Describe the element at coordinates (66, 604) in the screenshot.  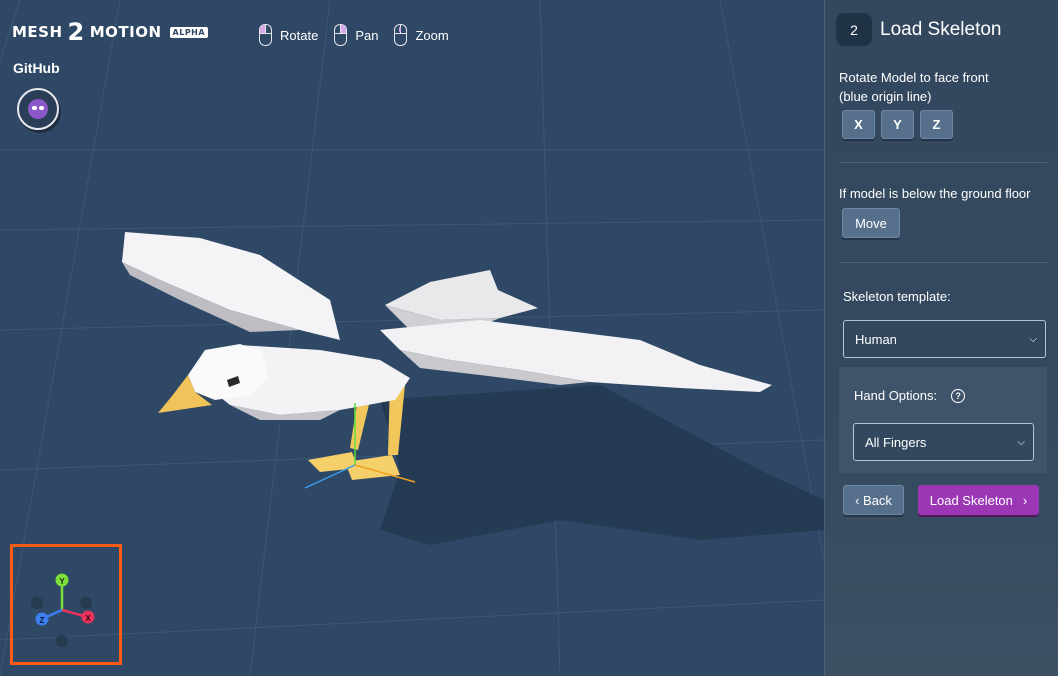
I see `gizmo-highlight-frame` at that location.